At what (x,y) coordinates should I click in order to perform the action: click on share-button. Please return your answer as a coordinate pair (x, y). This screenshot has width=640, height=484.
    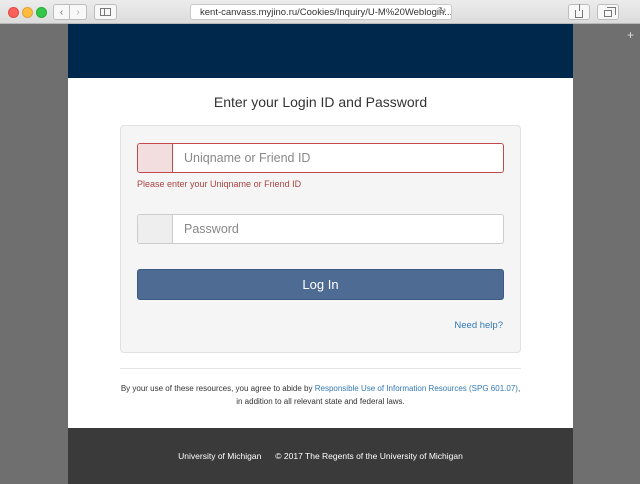
    Looking at the image, I should click on (579, 12).